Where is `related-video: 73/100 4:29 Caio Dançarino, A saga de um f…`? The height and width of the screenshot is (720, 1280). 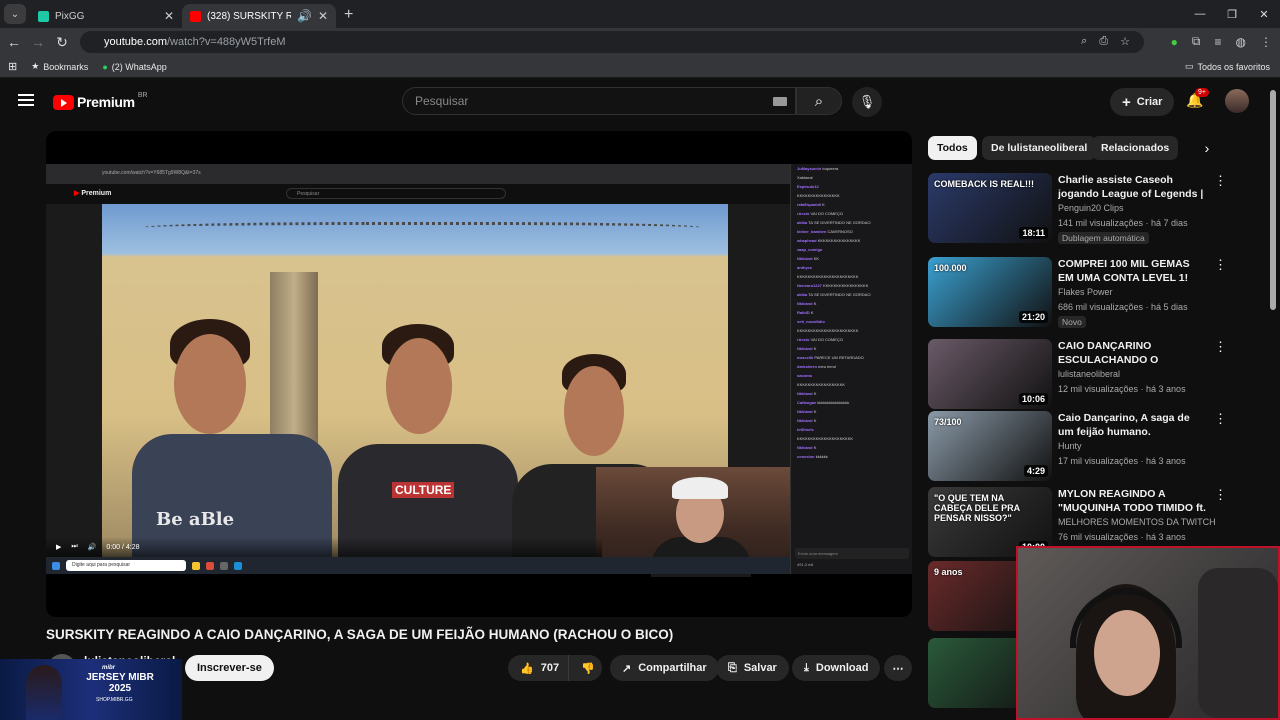 related-video: 73/100 4:29 Caio Dançarino, A saga de um f… is located at coordinates (1098, 447).